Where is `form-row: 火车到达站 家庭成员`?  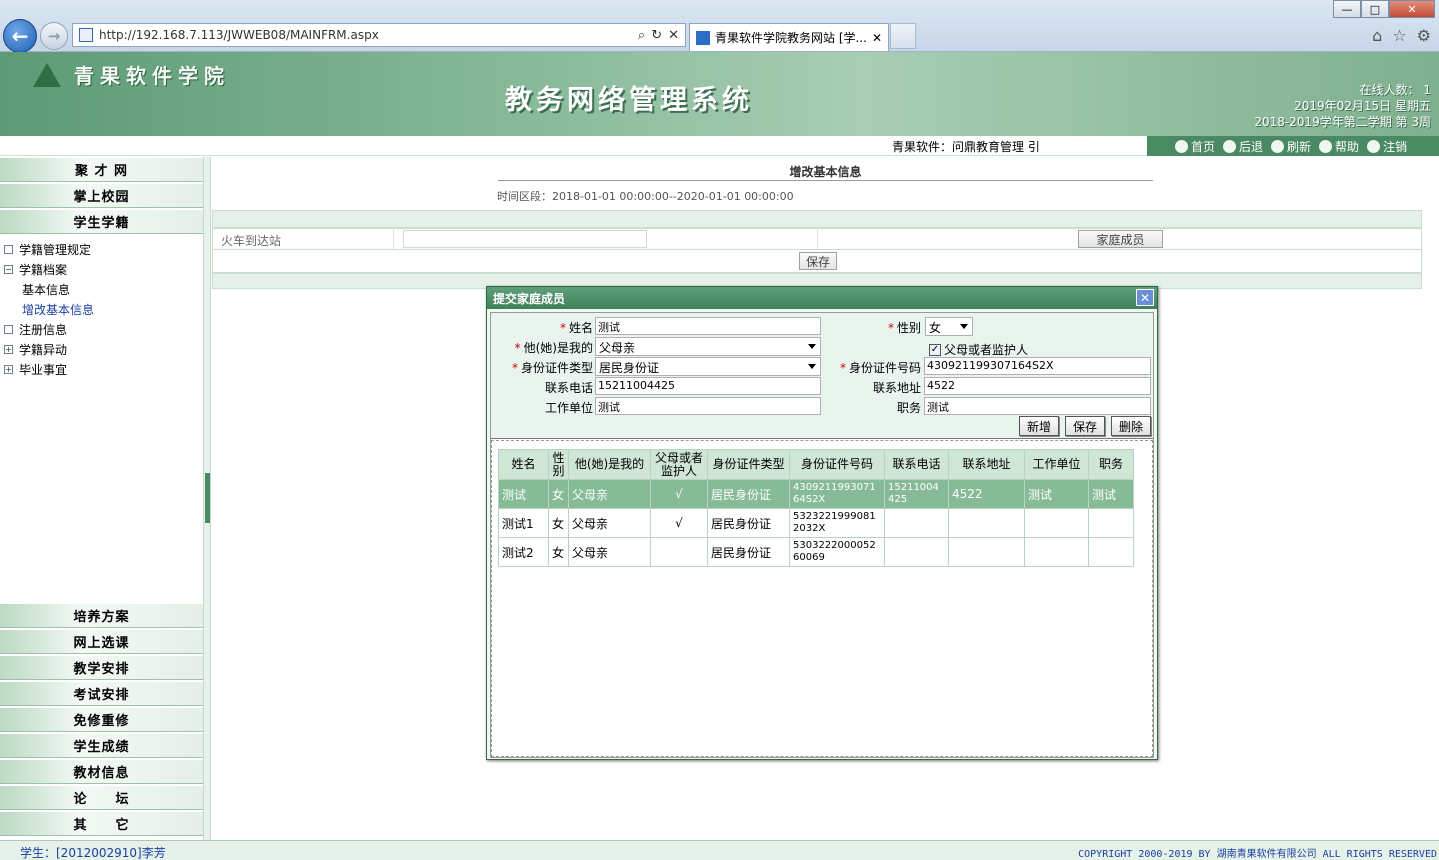
form-row: 火车到达站 家庭成员 is located at coordinates (817, 239).